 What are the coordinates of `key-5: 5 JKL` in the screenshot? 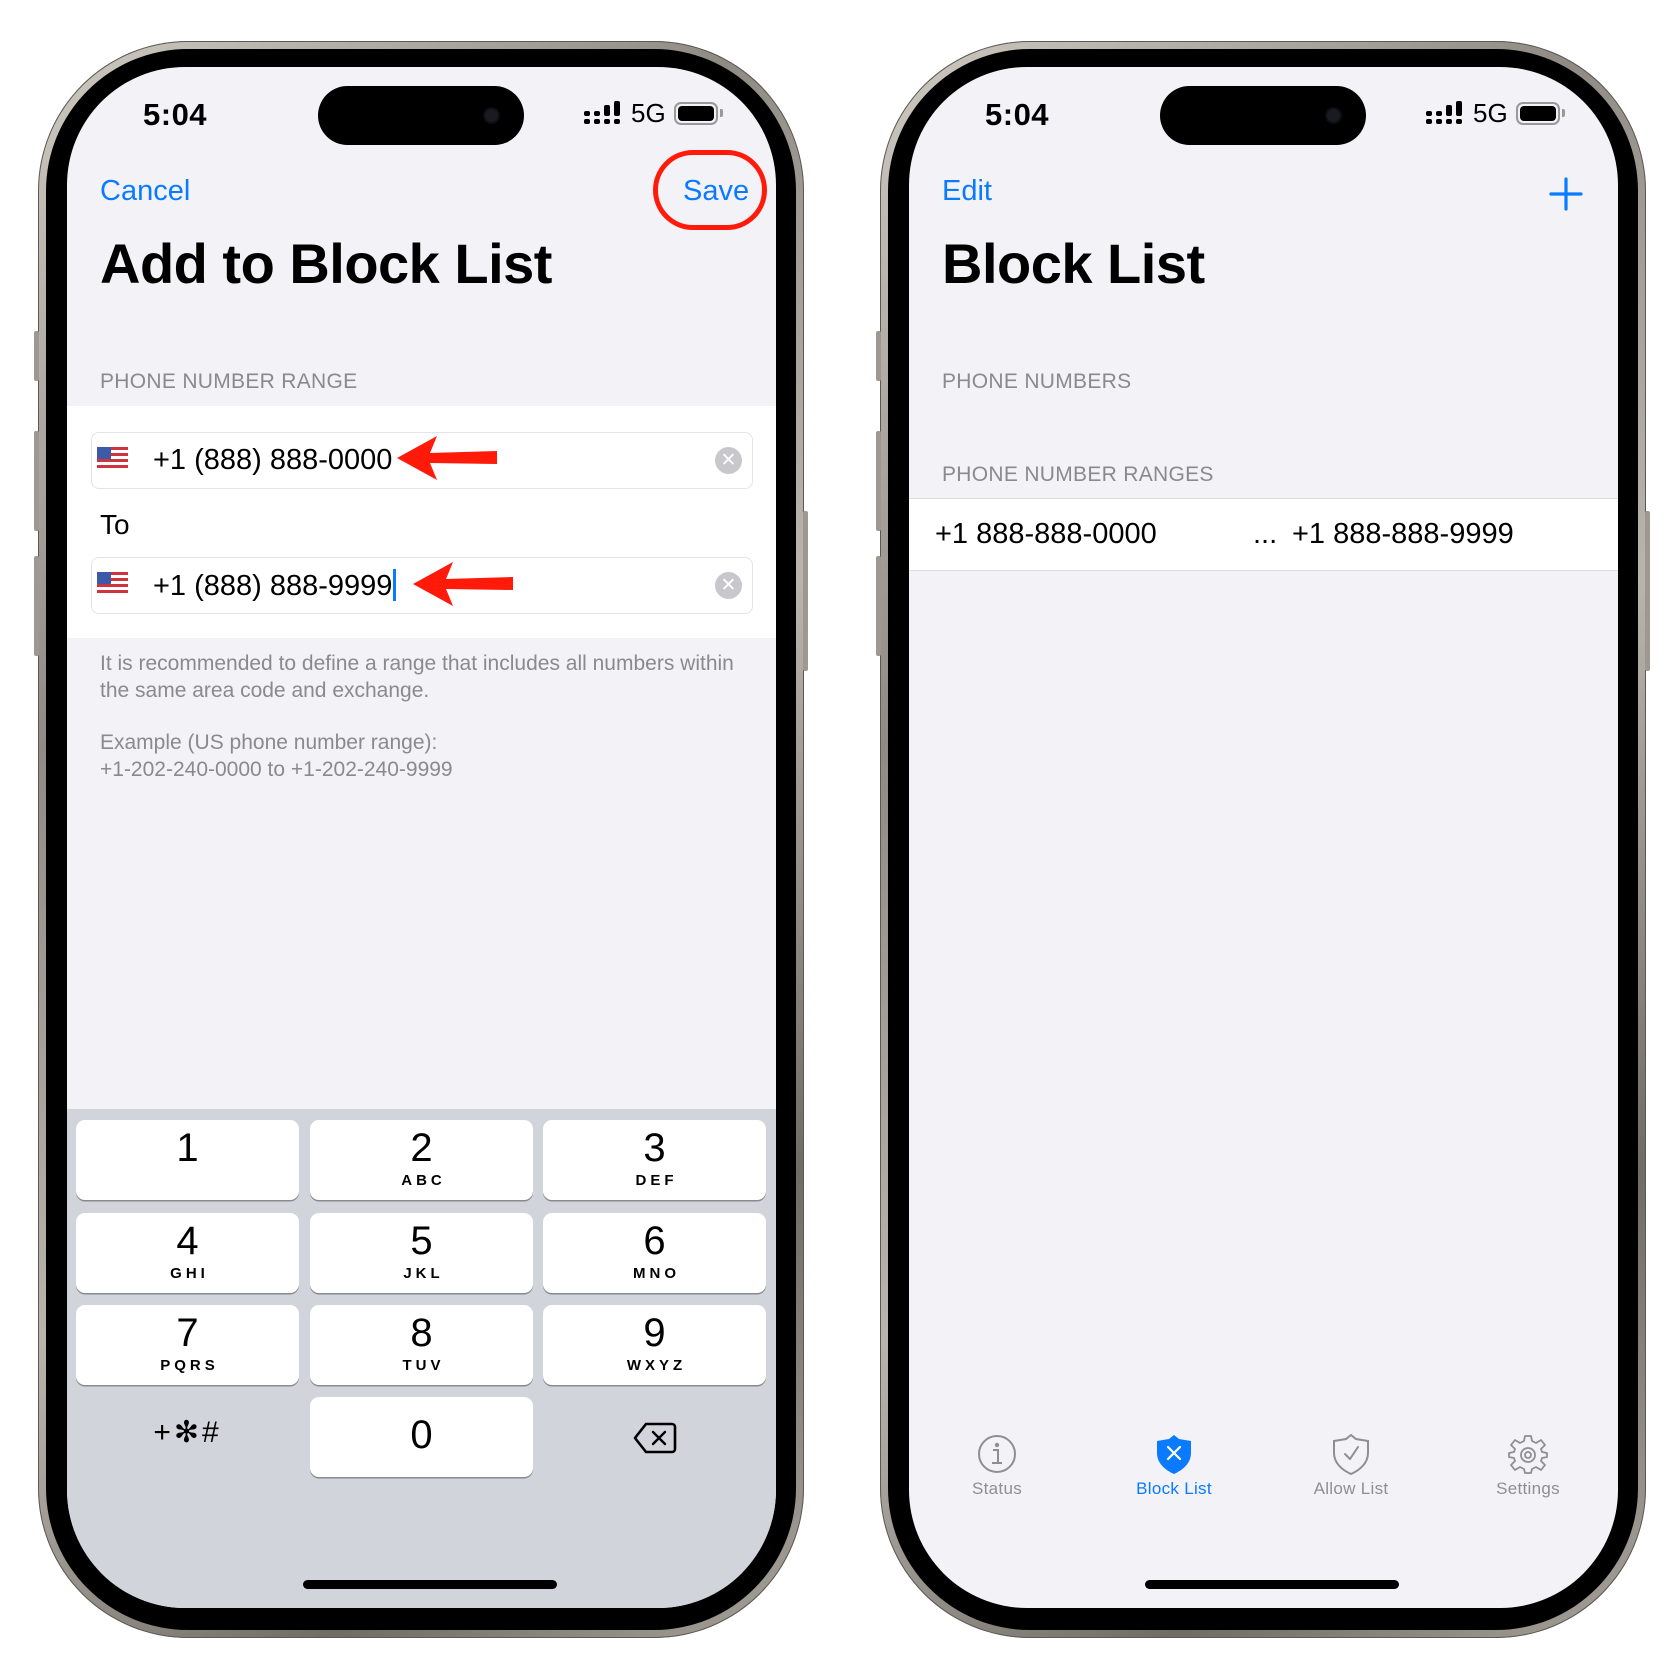 It's located at (421, 1253).